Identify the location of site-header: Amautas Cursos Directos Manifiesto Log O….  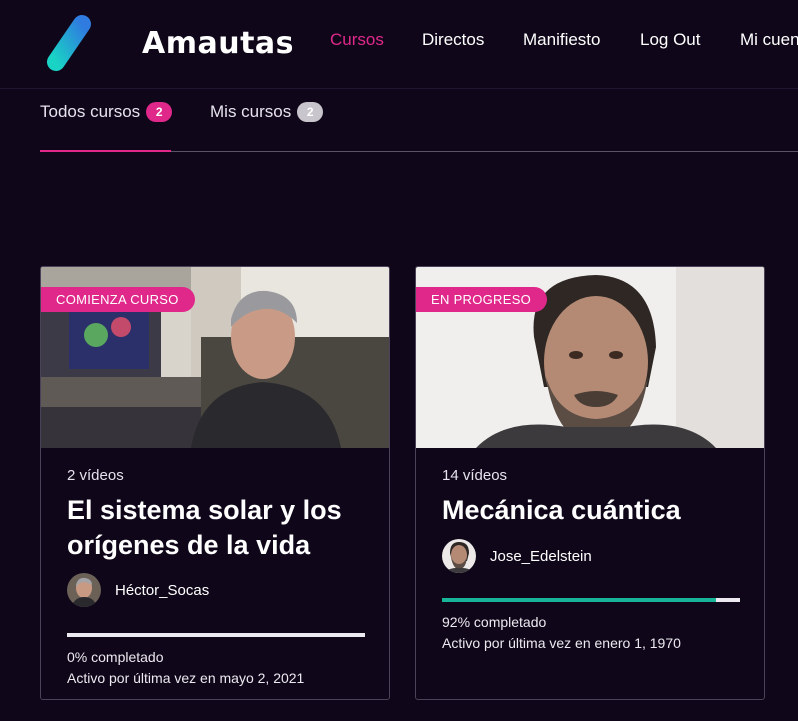
(399, 44).